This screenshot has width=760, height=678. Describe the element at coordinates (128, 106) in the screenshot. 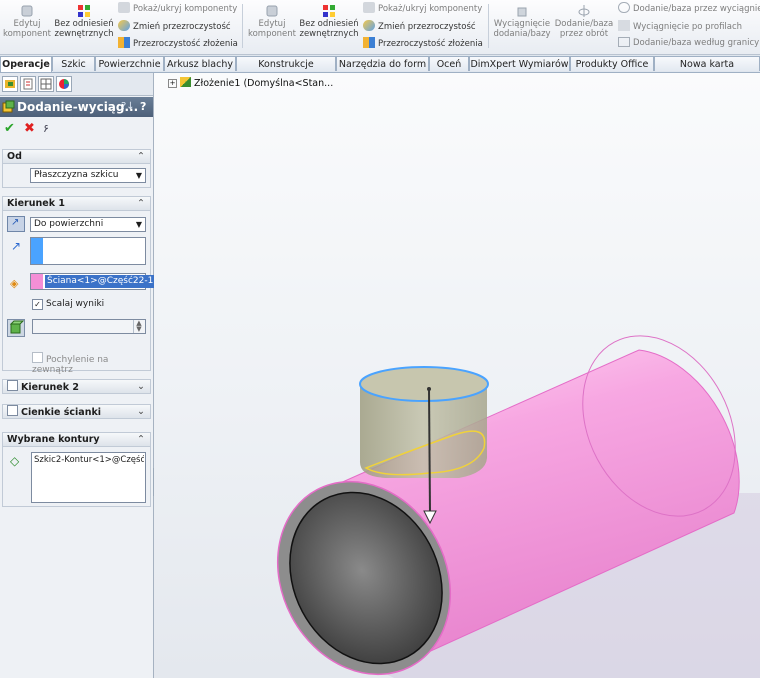

I see `help-icon: ?↓` at that location.